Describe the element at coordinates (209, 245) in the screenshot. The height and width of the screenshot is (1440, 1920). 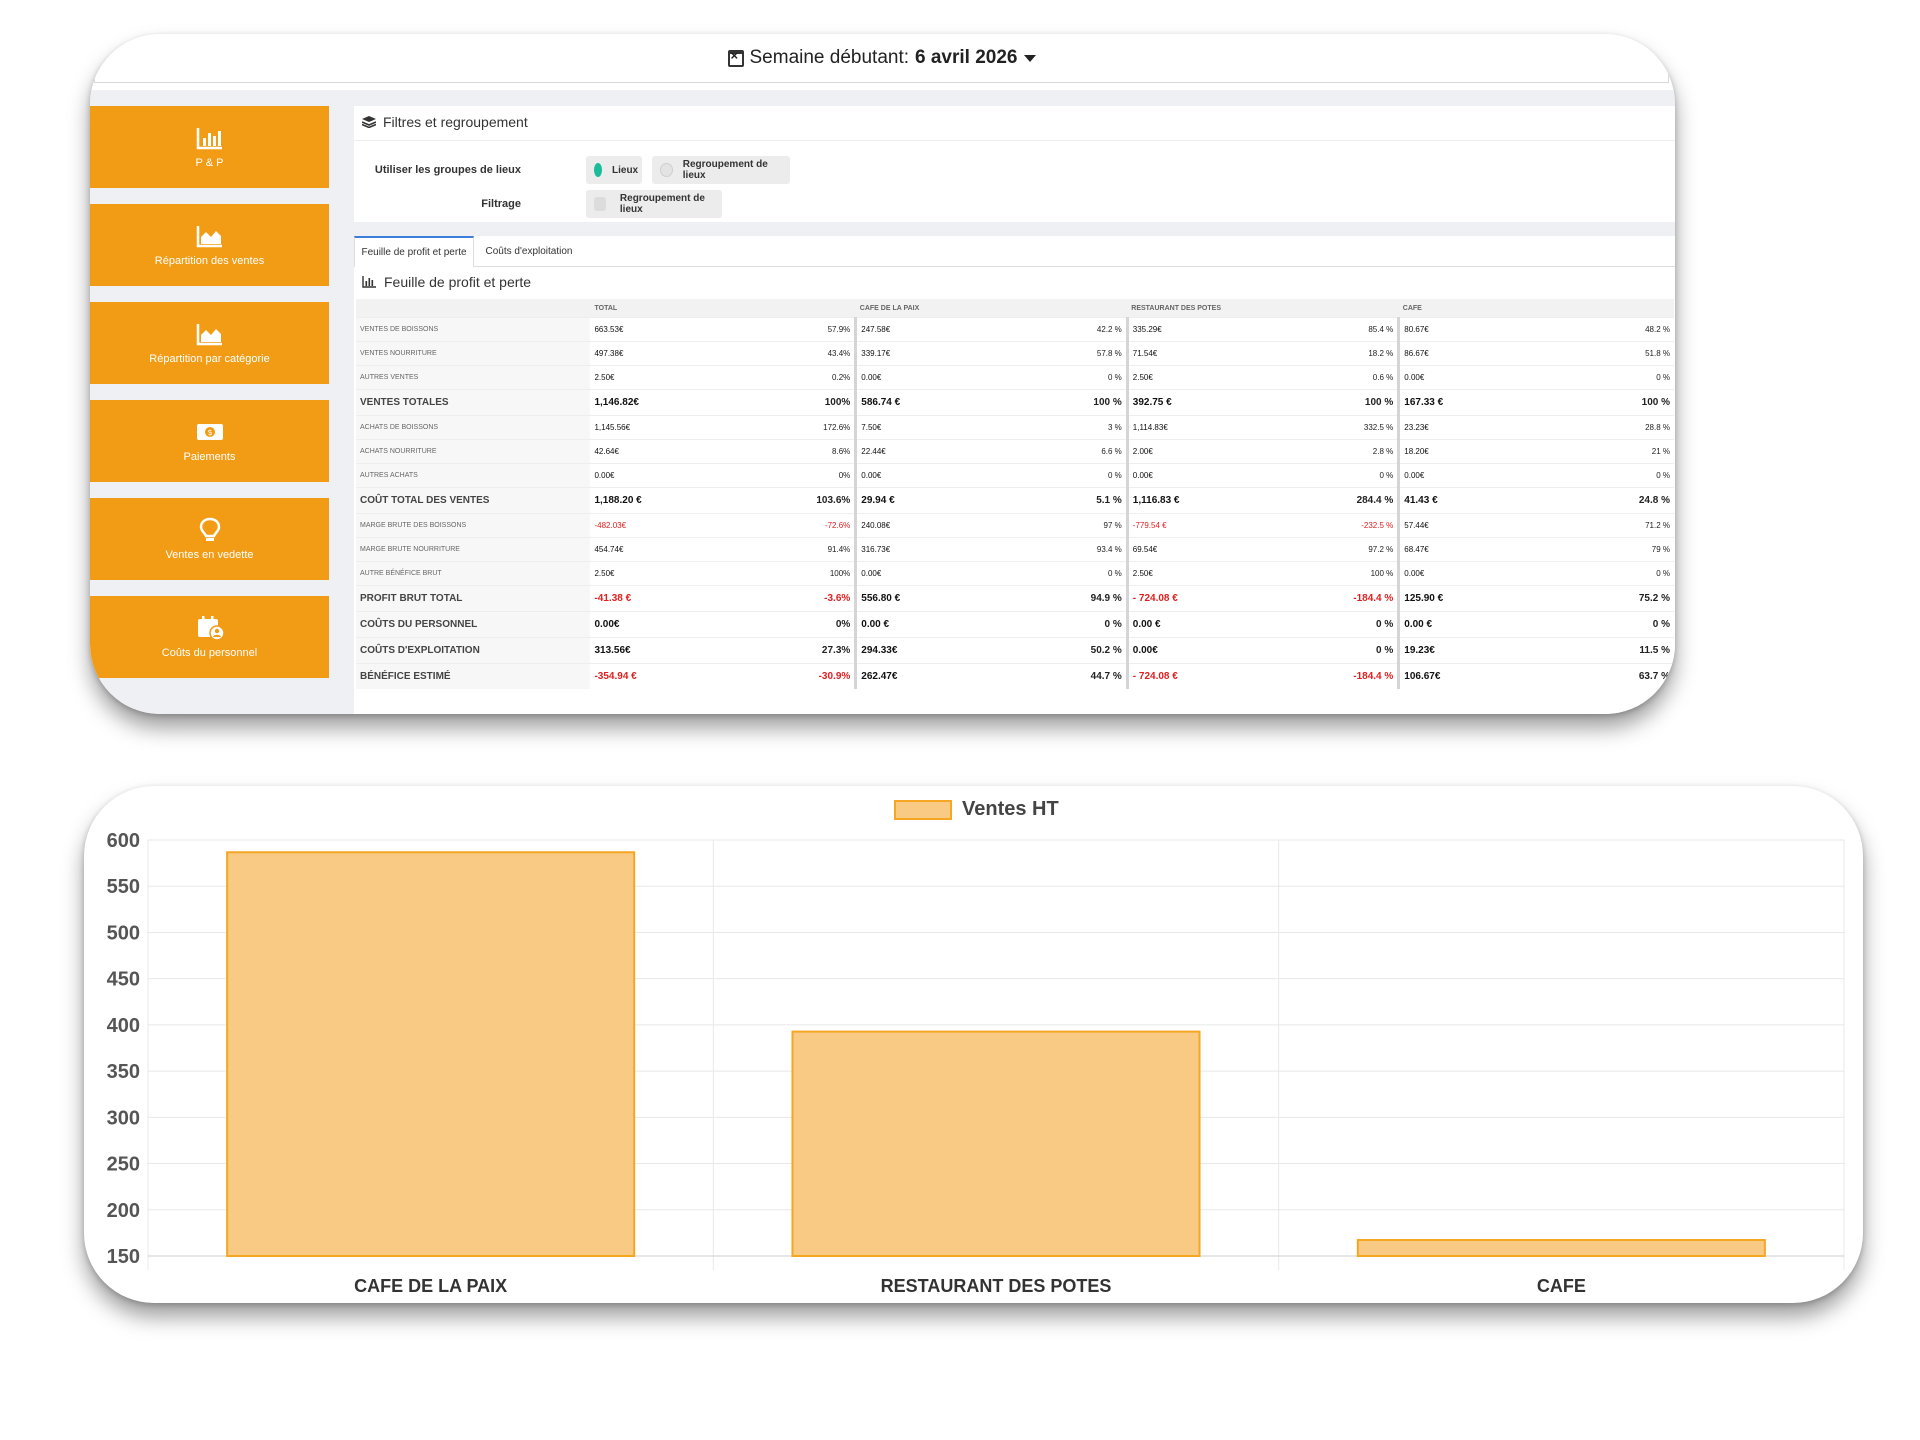
I see `sidebar-item-repartition-ventes: Répartition des ventes` at that location.